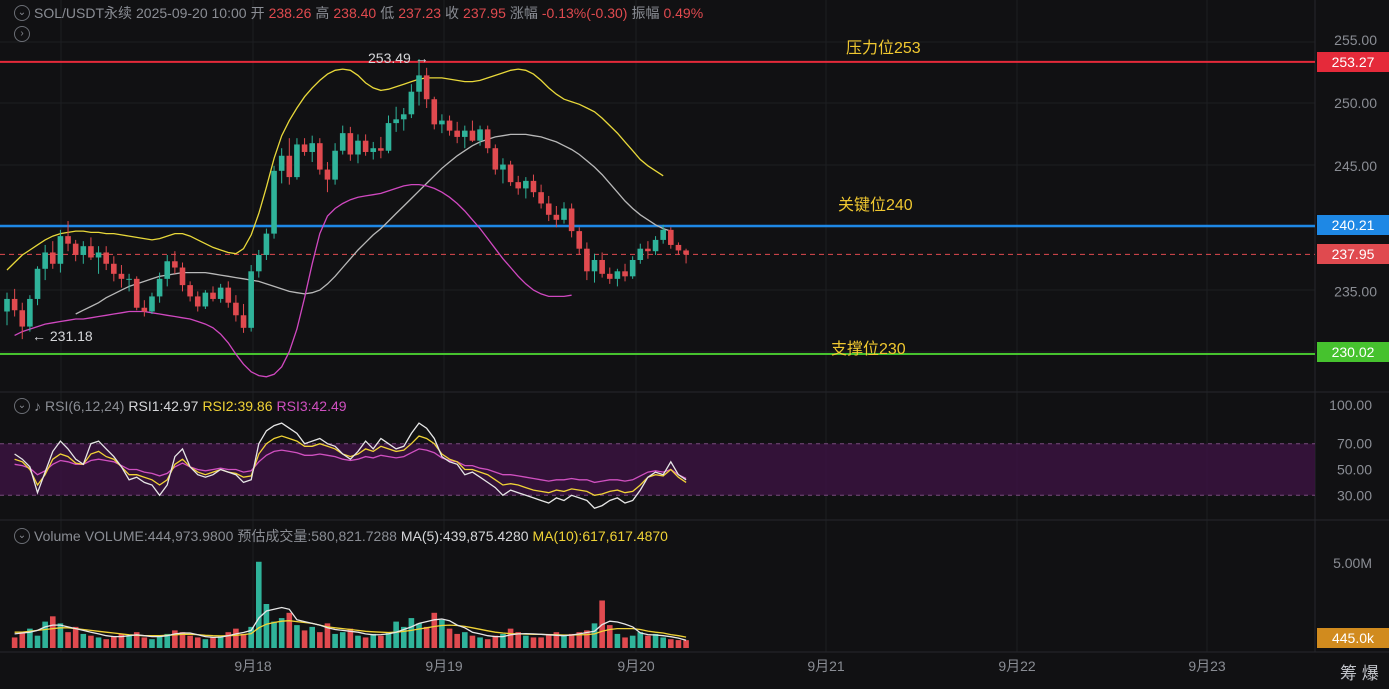 The width and height of the screenshot is (1389, 689). I want to click on volume-value: VOLUME:444,973.9800, so click(159, 536).